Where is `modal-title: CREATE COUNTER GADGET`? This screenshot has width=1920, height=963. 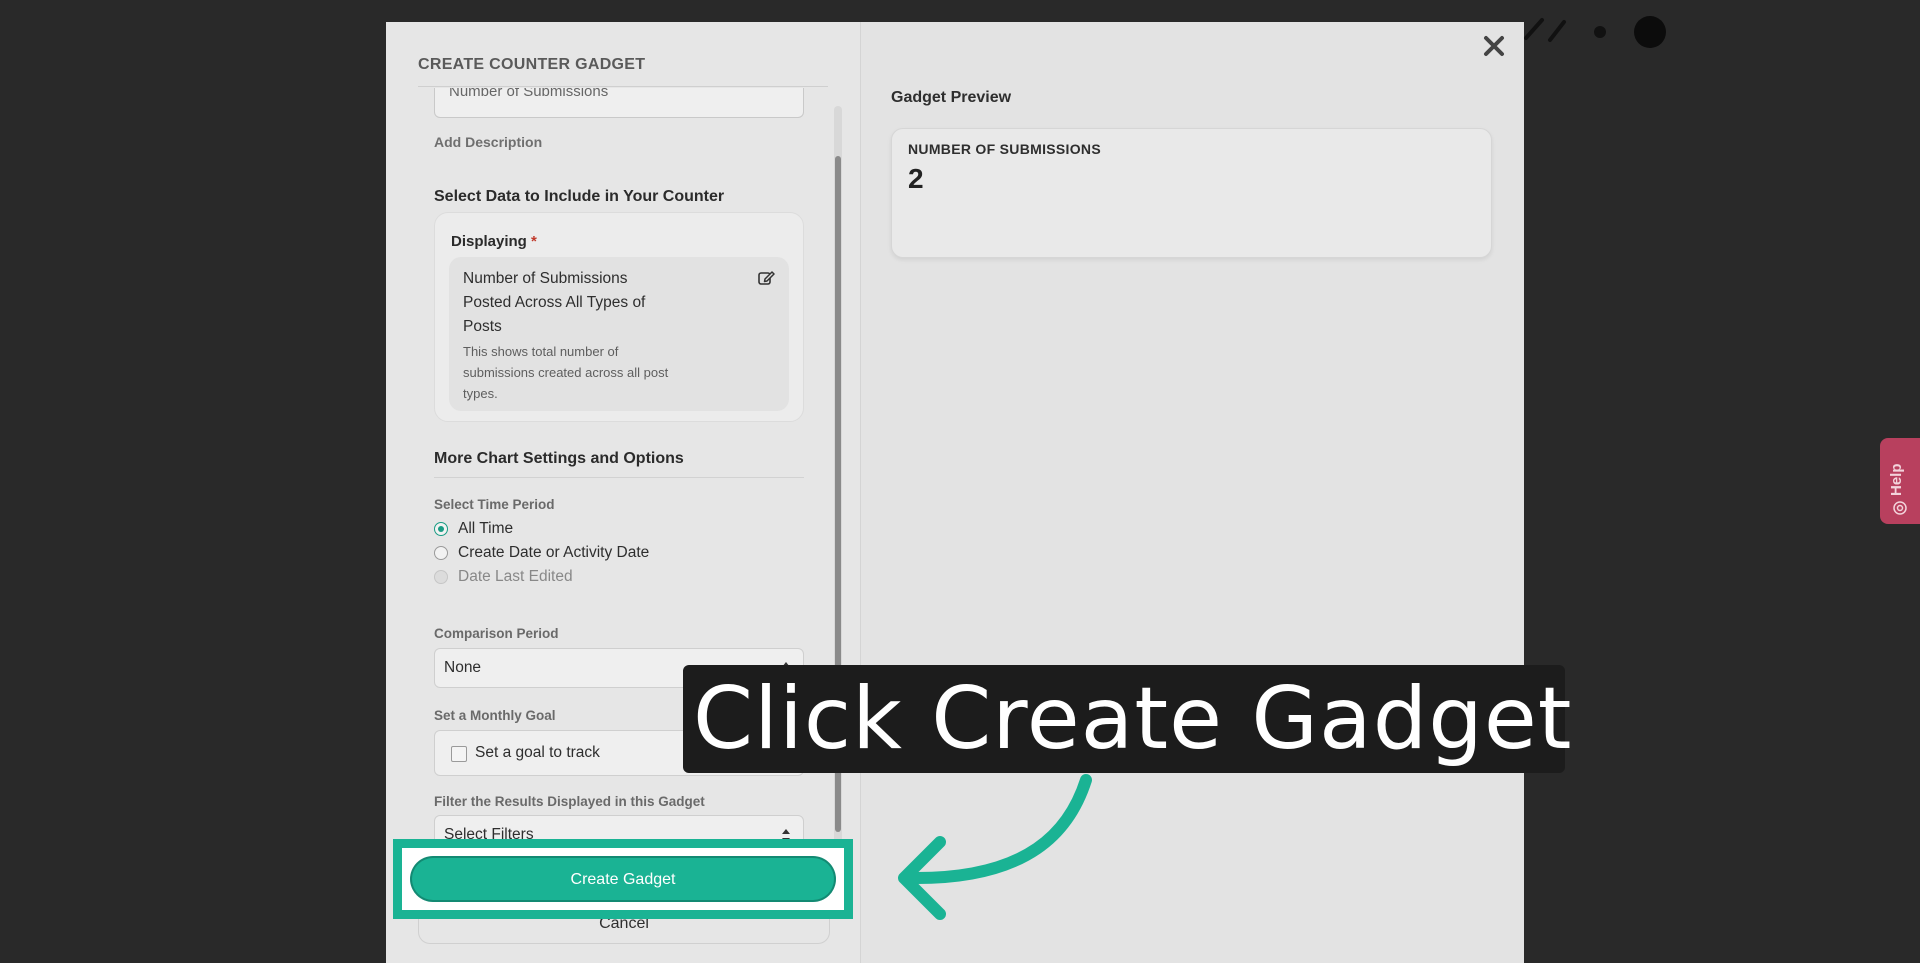 modal-title: CREATE COUNTER GADGET is located at coordinates (532, 64).